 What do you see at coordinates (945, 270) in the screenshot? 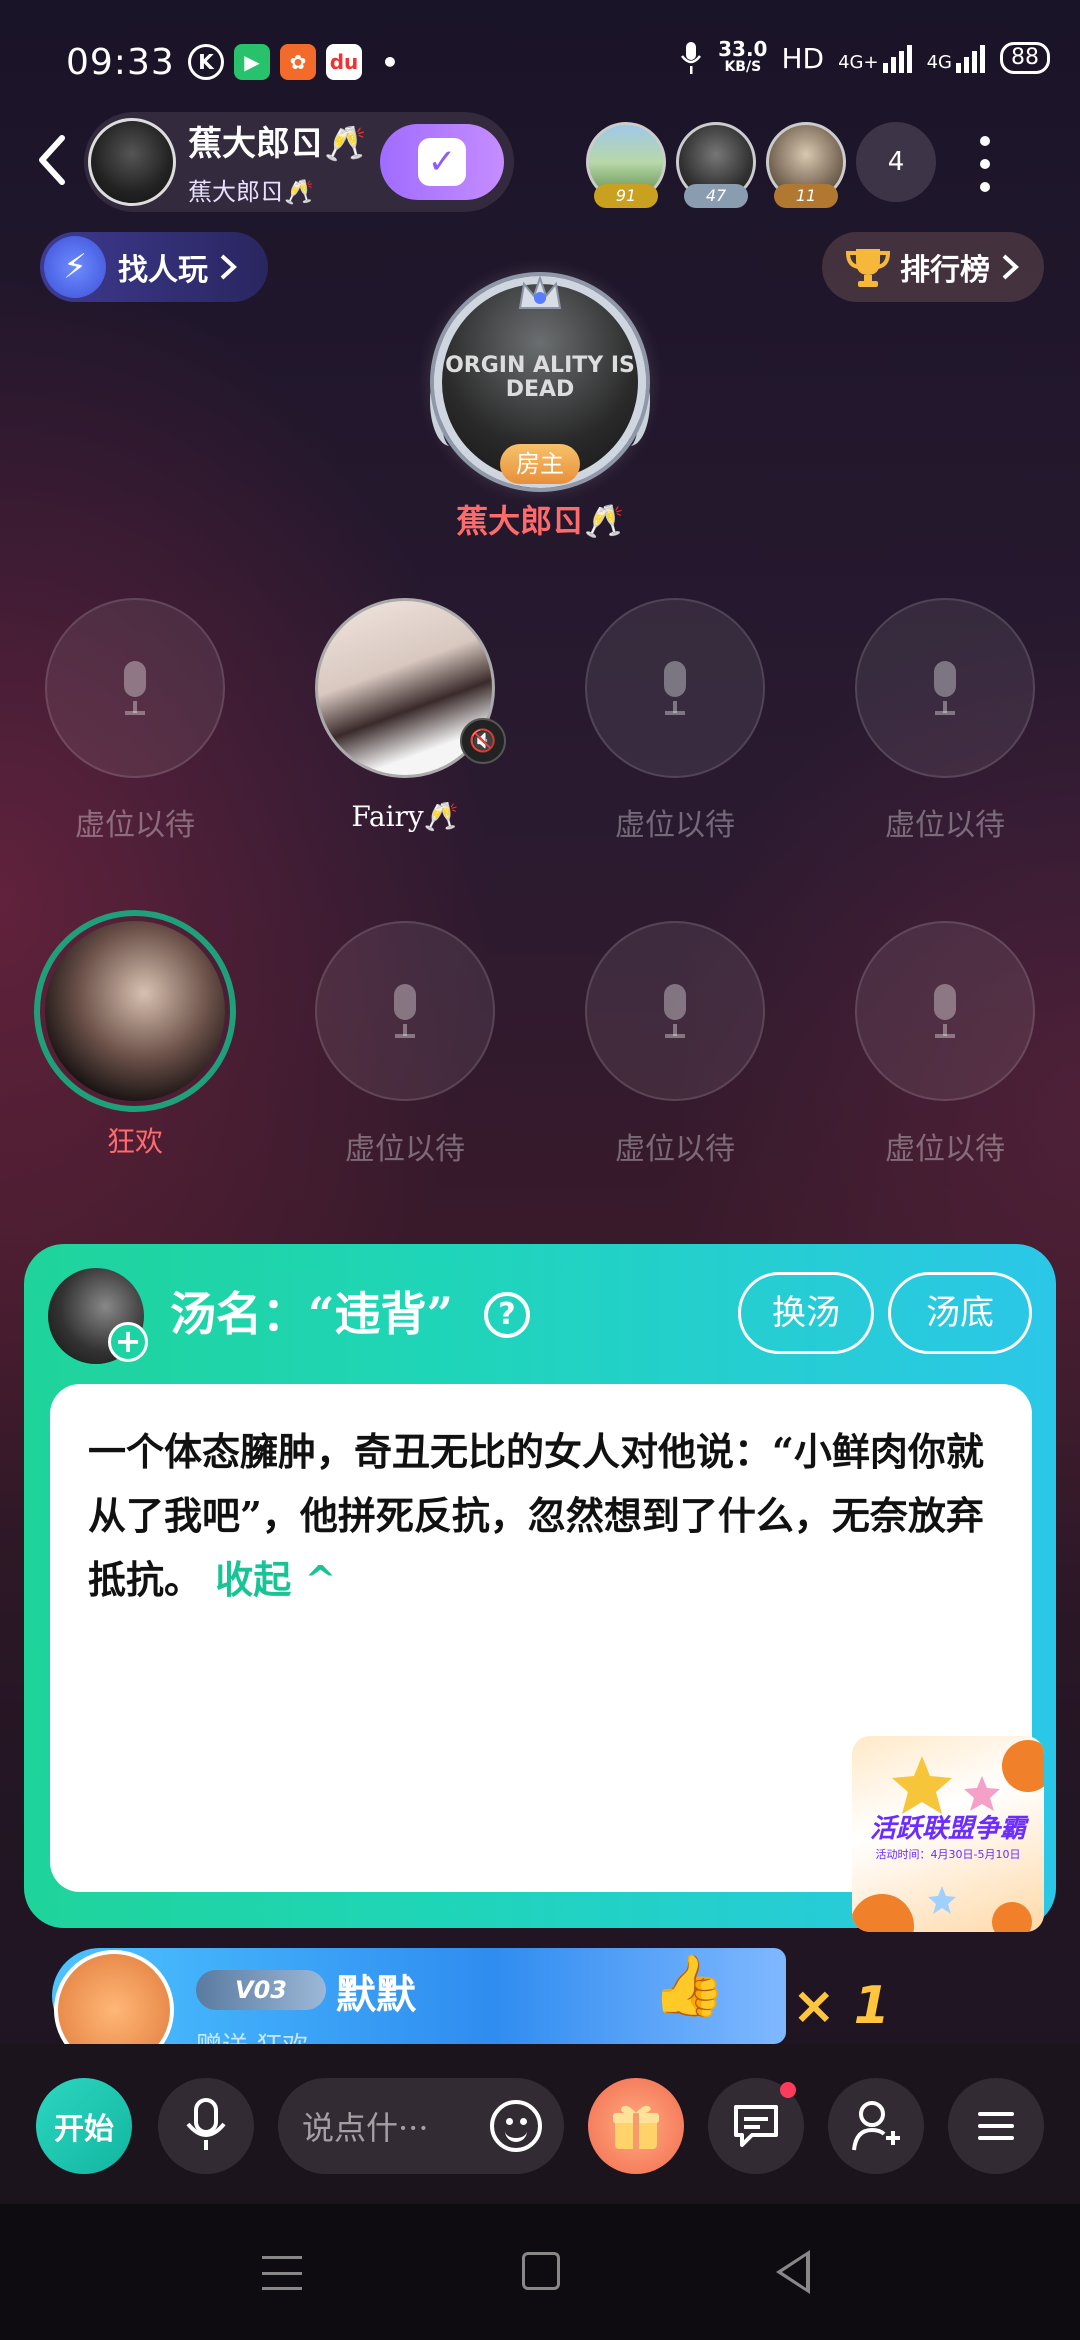
I see `leaderboard-label: 排行榜` at bounding box center [945, 270].